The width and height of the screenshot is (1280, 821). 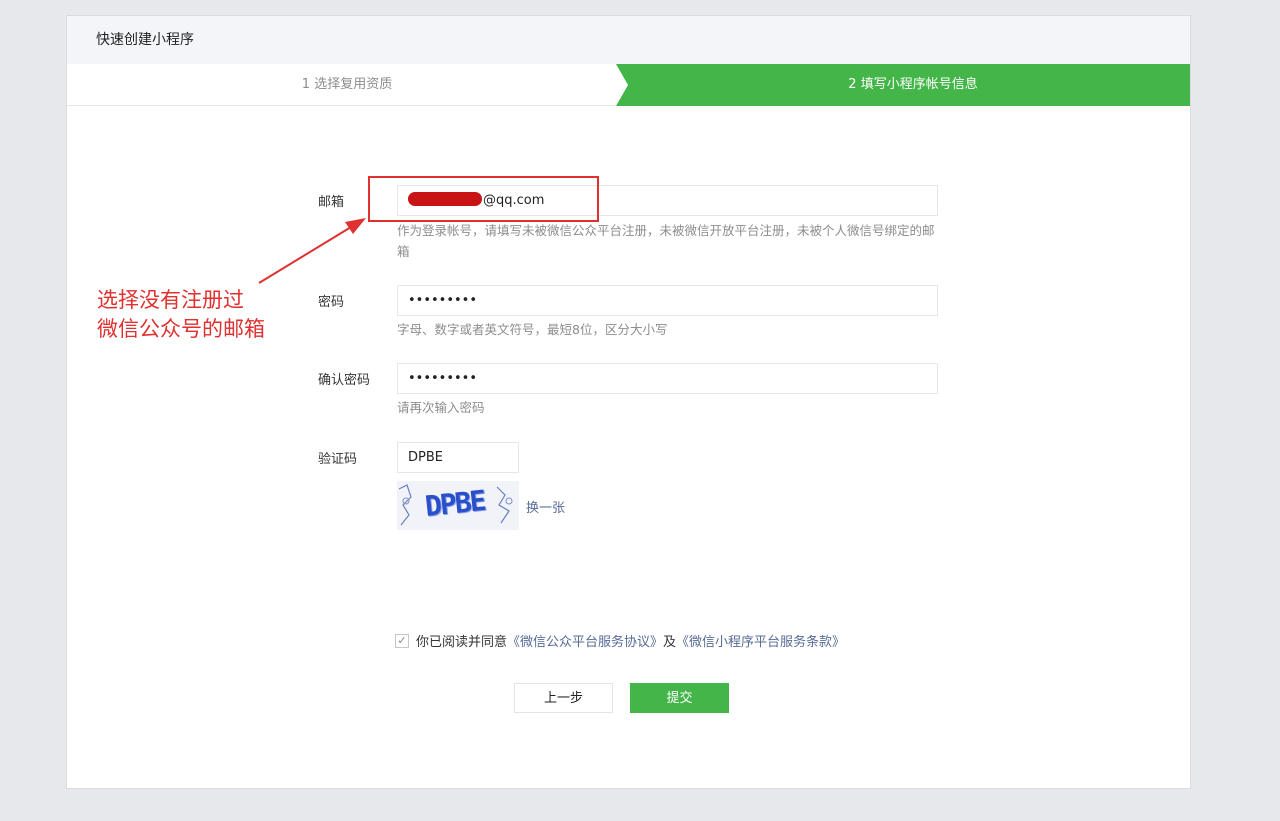 I want to click on confirm-password-label: 确认密码, so click(x=344, y=380).